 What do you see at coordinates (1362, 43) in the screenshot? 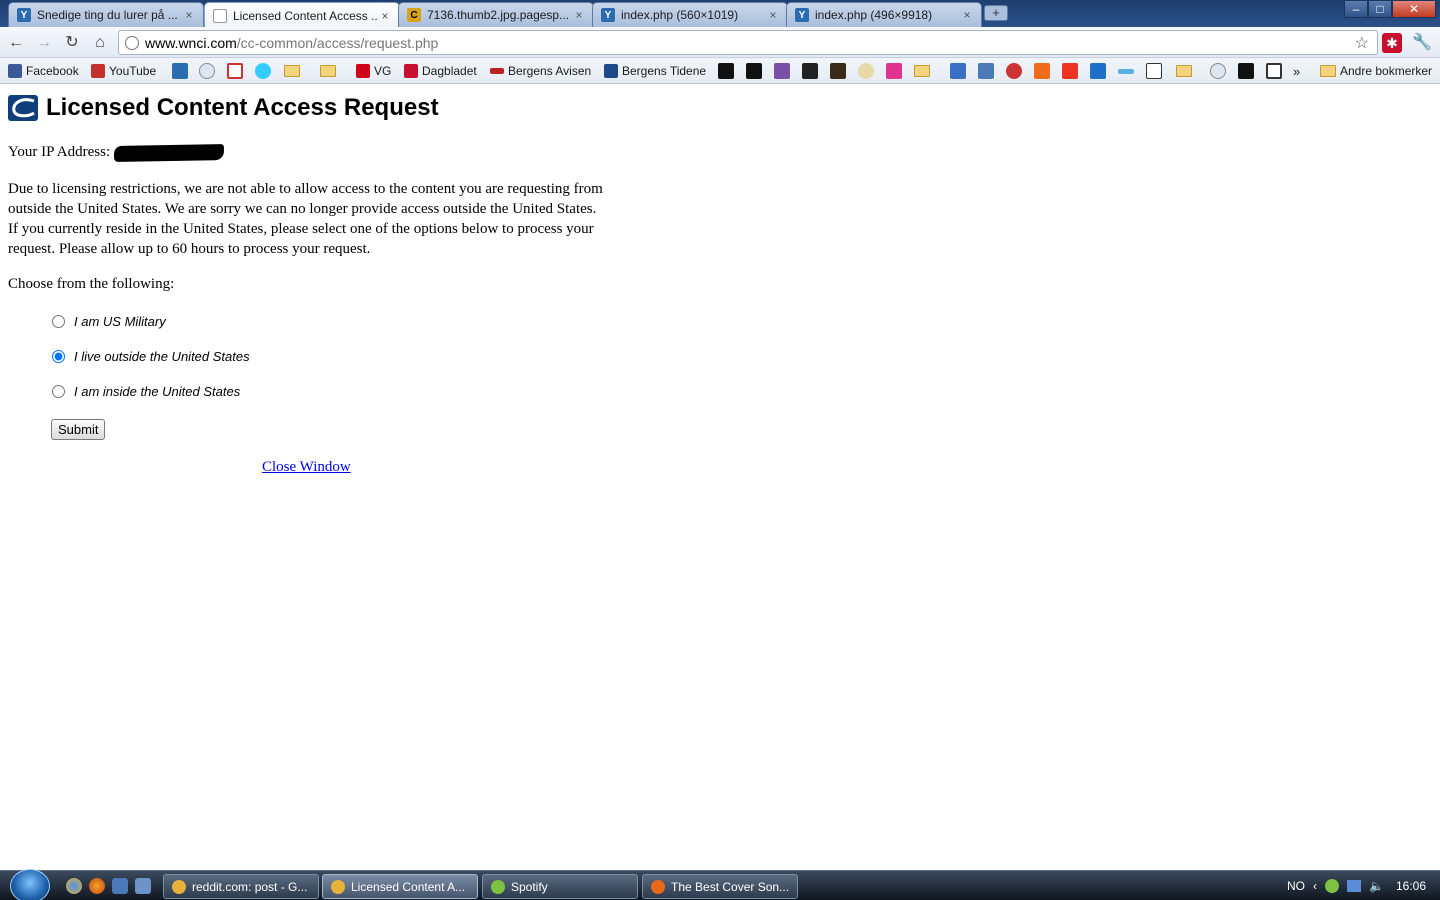
I see `bookmark-star-icon: ☆` at bounding box center [1362, 43].